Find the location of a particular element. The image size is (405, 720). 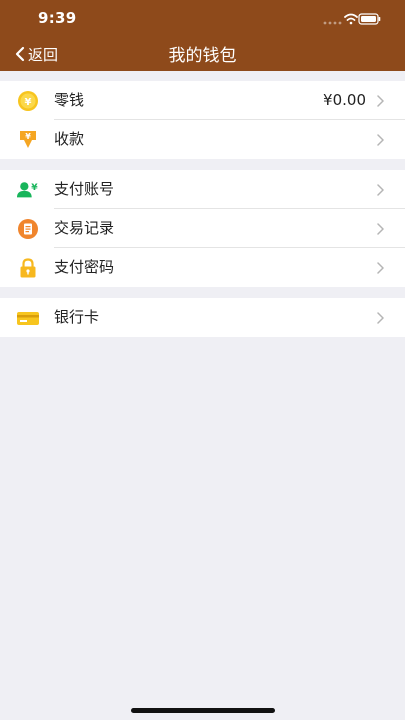

header: 9:39 返回 我的钱包 is located at coordinates (202, 35).